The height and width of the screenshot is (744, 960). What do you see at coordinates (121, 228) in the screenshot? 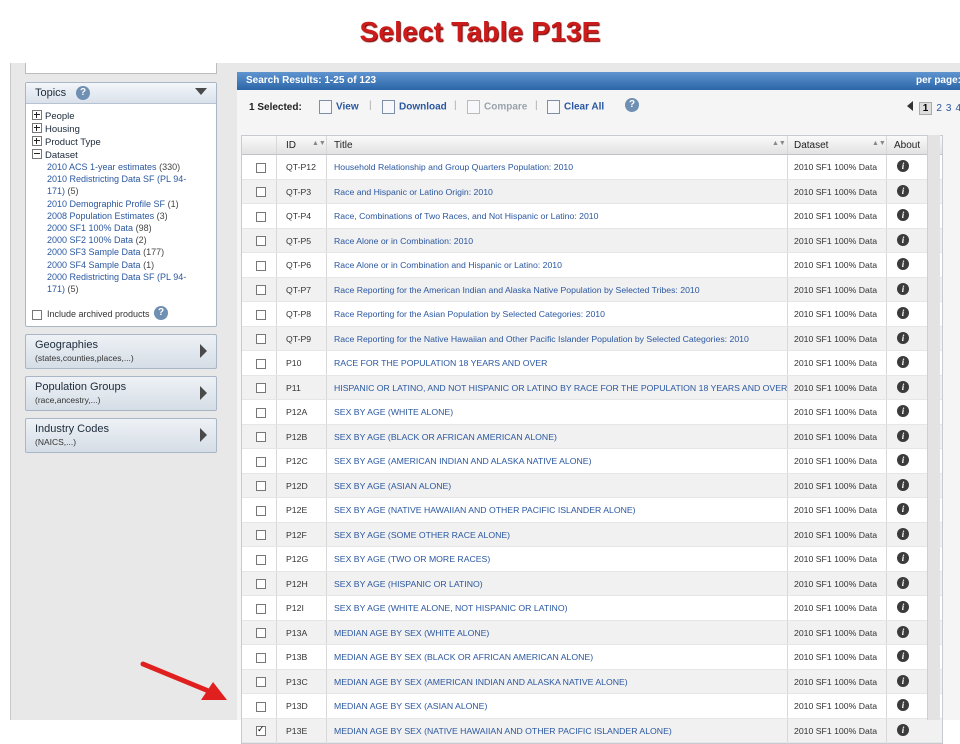
I see `dataset-link: 2000 SF1 100% Data (98)` at bounding box center [121, 228].